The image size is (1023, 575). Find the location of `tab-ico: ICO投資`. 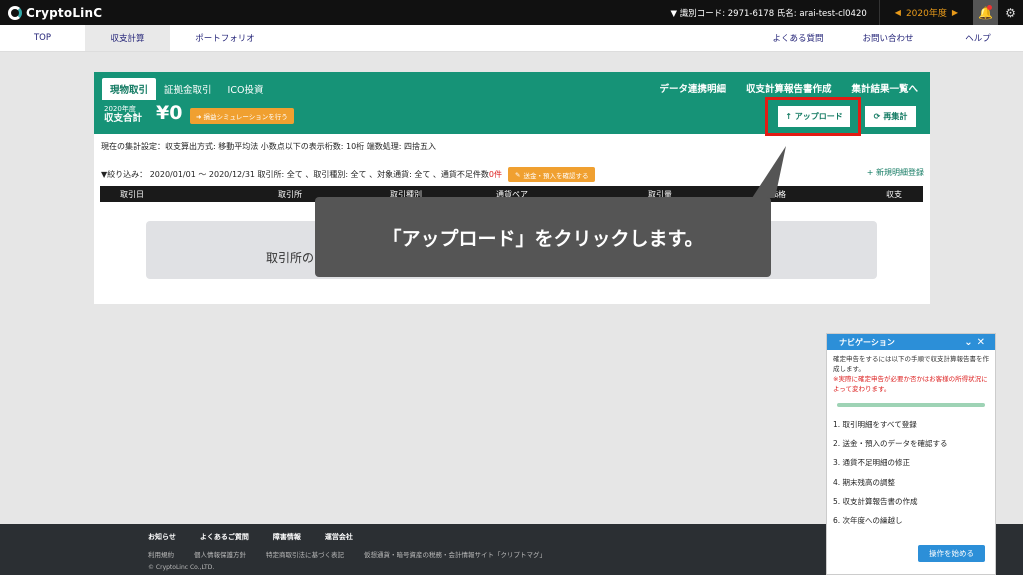

tab-ico: ICO投資 is located at coordinates (246, 89).